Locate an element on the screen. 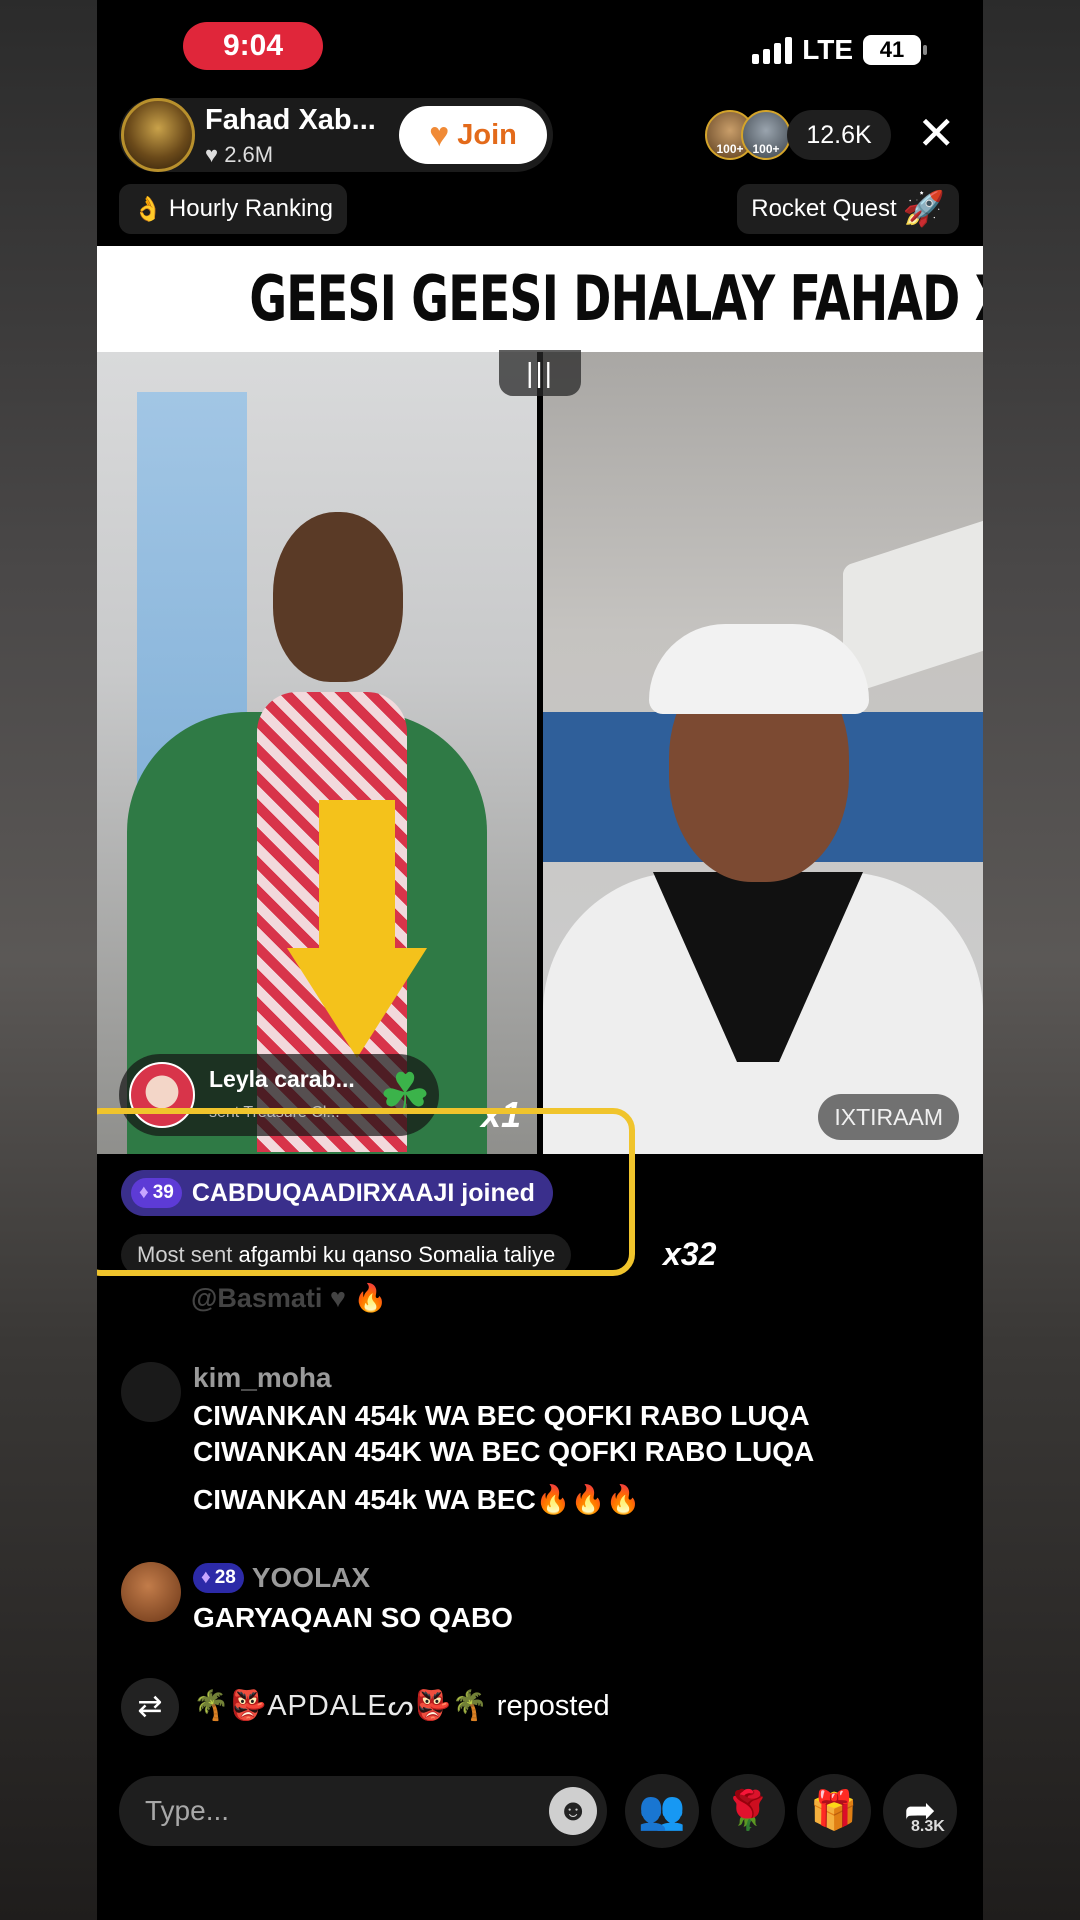 The image size is (1080, 1920). title-banner: GEESI GEESI DHALAY FAHAD XABAD is located at coordinates (540, 299).